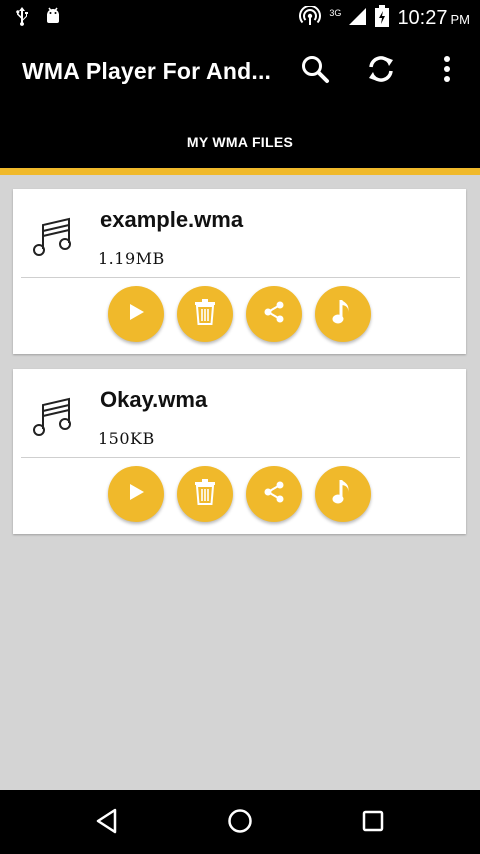 This screenshot has height=854, width=480. What do you see at coordinates (382, 18) in the screenshot?
I see `battery-icon` at bounding box center [382, 18].